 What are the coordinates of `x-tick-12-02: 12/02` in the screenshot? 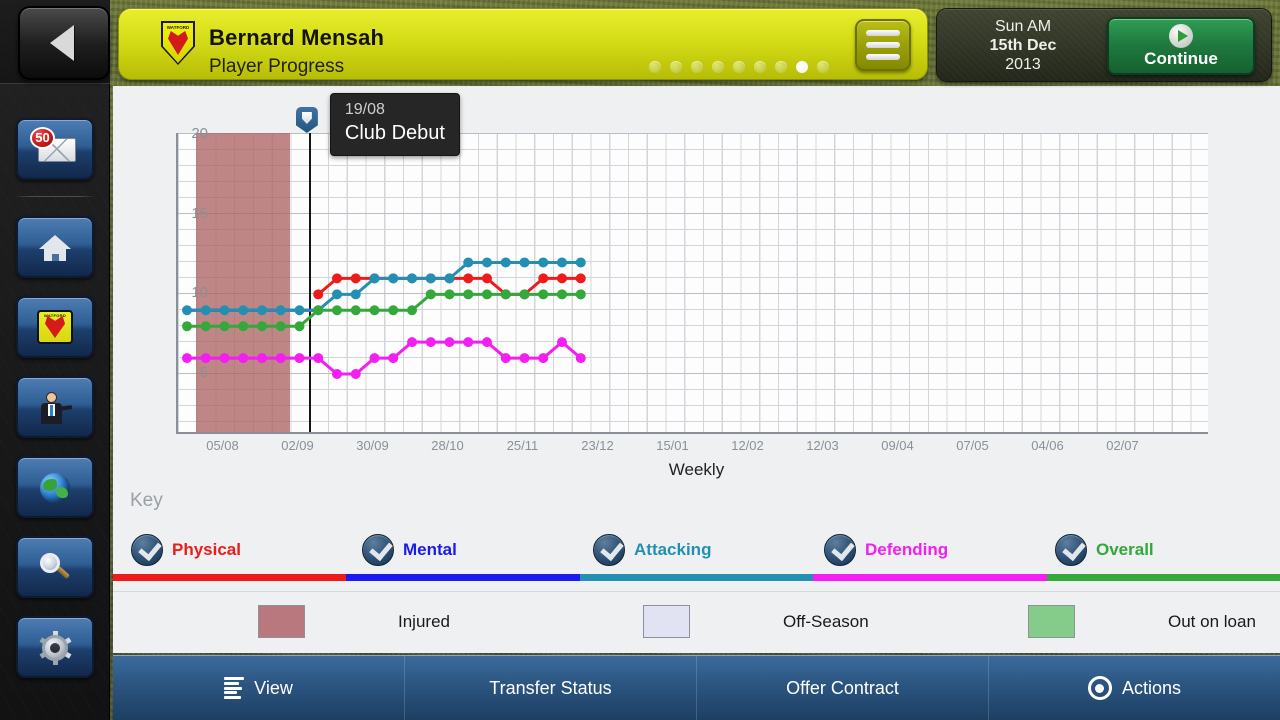 It's located at (747, 445).